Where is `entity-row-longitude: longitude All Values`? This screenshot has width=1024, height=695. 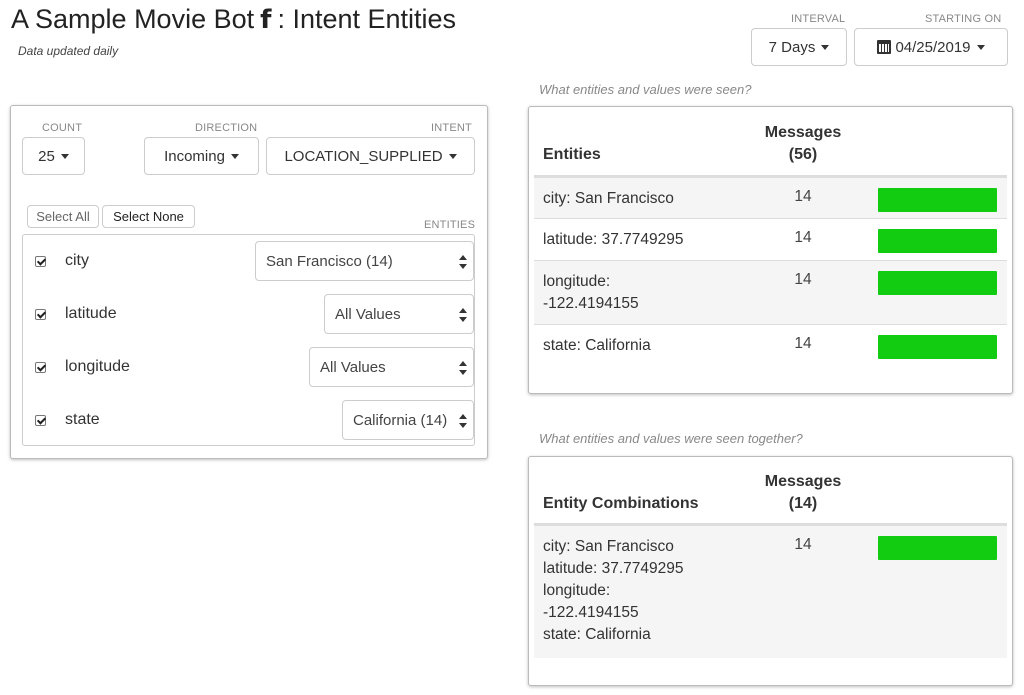
entity-row-longitude: longitude All Values is located at coordinates (248, 367).